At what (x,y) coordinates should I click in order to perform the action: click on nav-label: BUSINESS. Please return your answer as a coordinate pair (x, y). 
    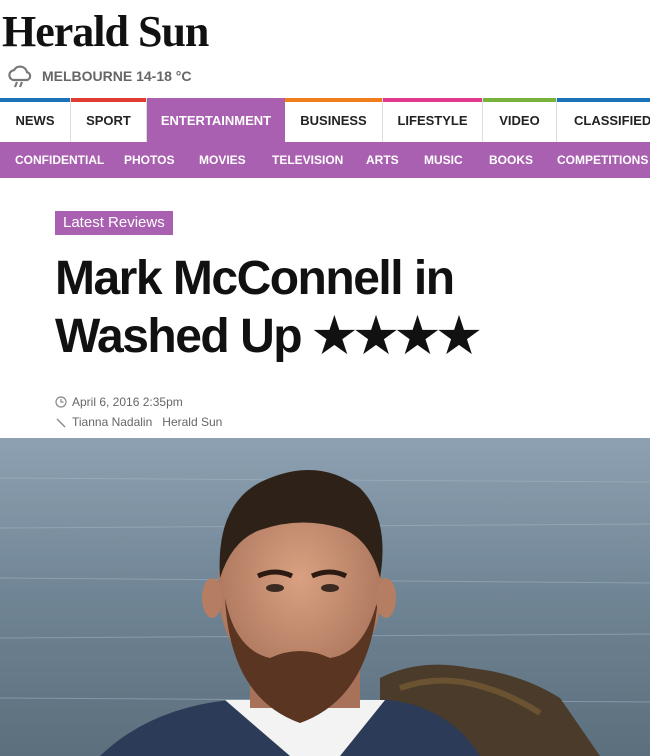
    Looking at the image, I should click on (333, 120).